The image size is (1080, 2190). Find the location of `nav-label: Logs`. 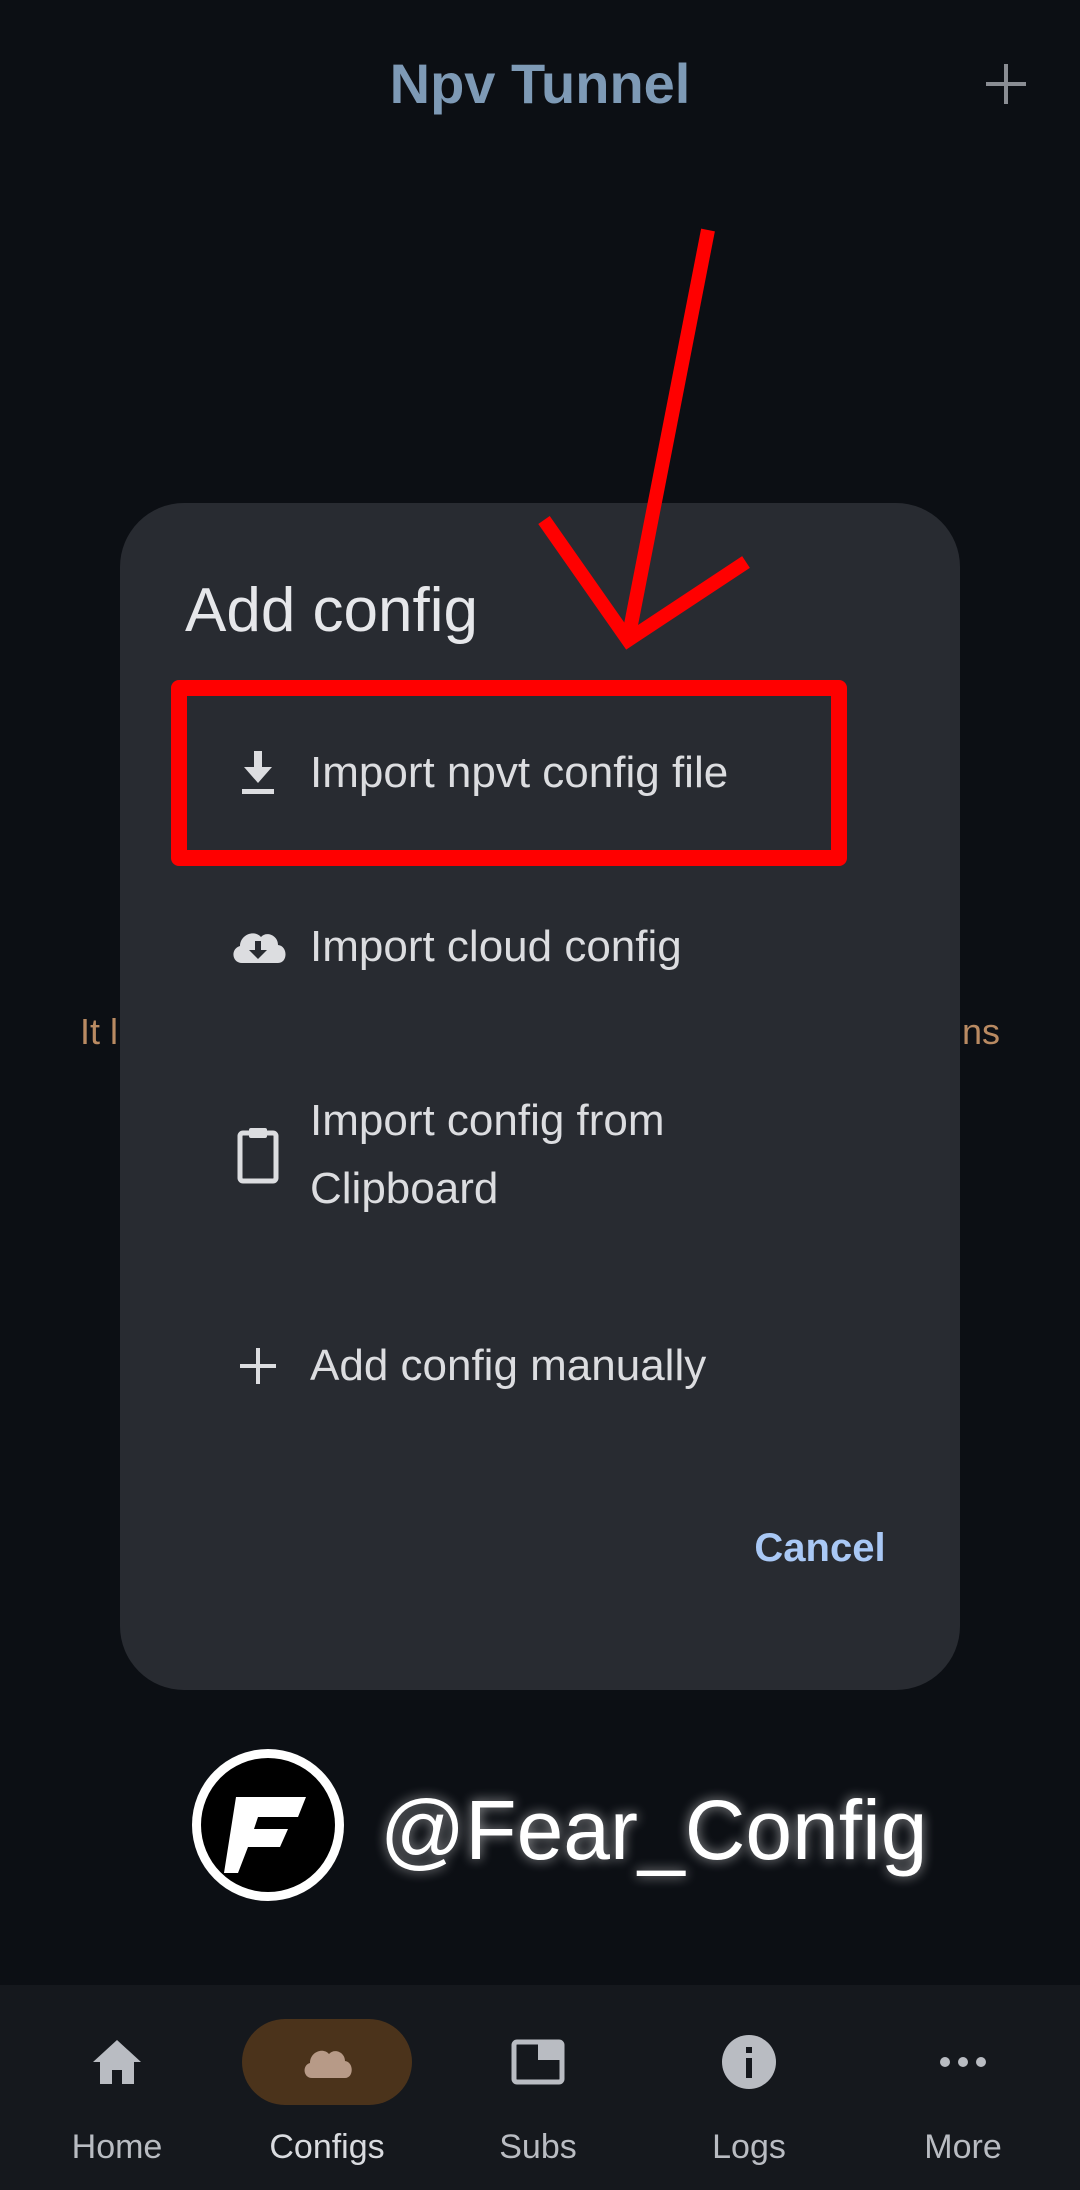

nav-label: Logs is located at coordinates (749, 2147).